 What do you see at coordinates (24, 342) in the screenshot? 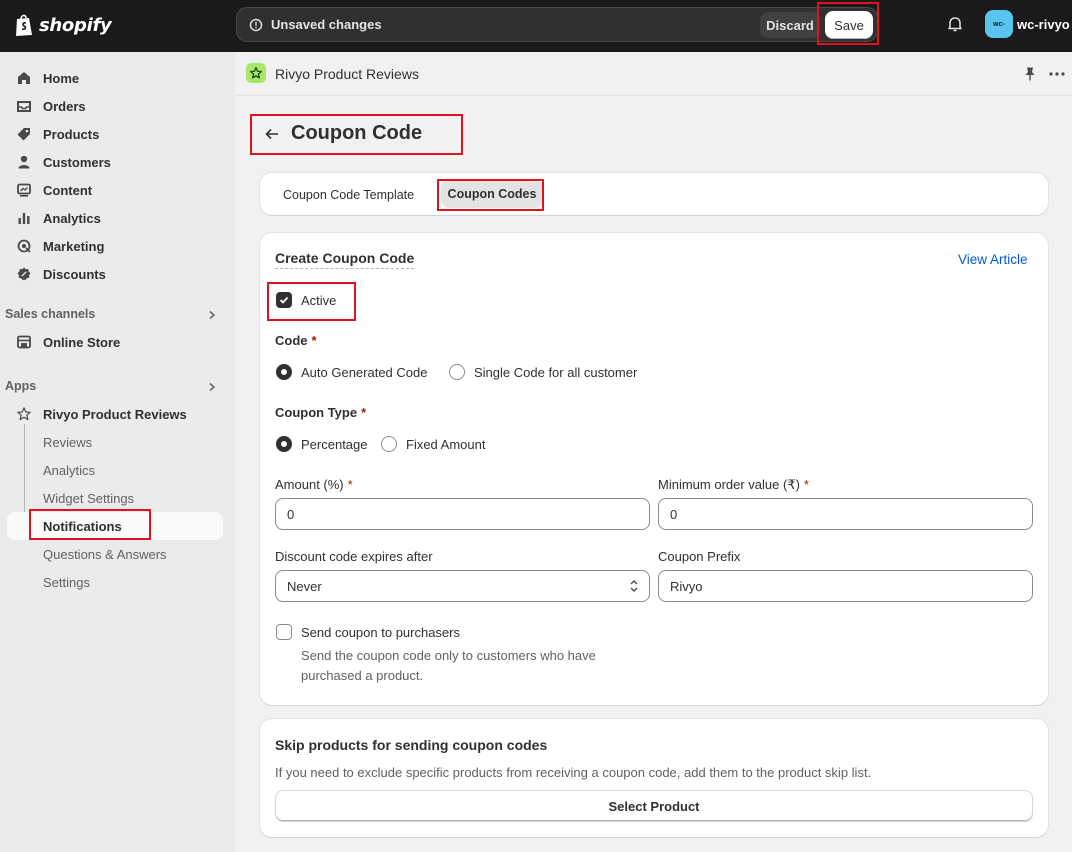
I see `store-icon` at bounding box center [24, 342].